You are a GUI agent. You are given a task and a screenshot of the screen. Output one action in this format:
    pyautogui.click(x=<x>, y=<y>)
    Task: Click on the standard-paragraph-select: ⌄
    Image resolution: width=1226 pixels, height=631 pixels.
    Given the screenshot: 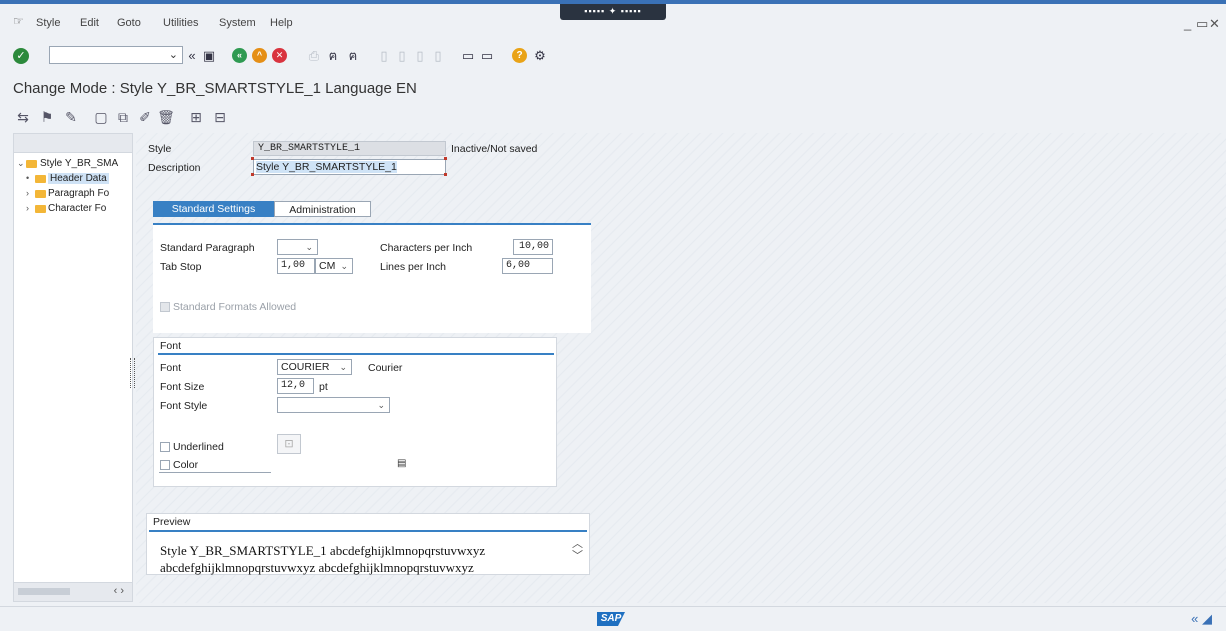 What is the action you would take?
    pyautogui.click(x=297, y=247)
    